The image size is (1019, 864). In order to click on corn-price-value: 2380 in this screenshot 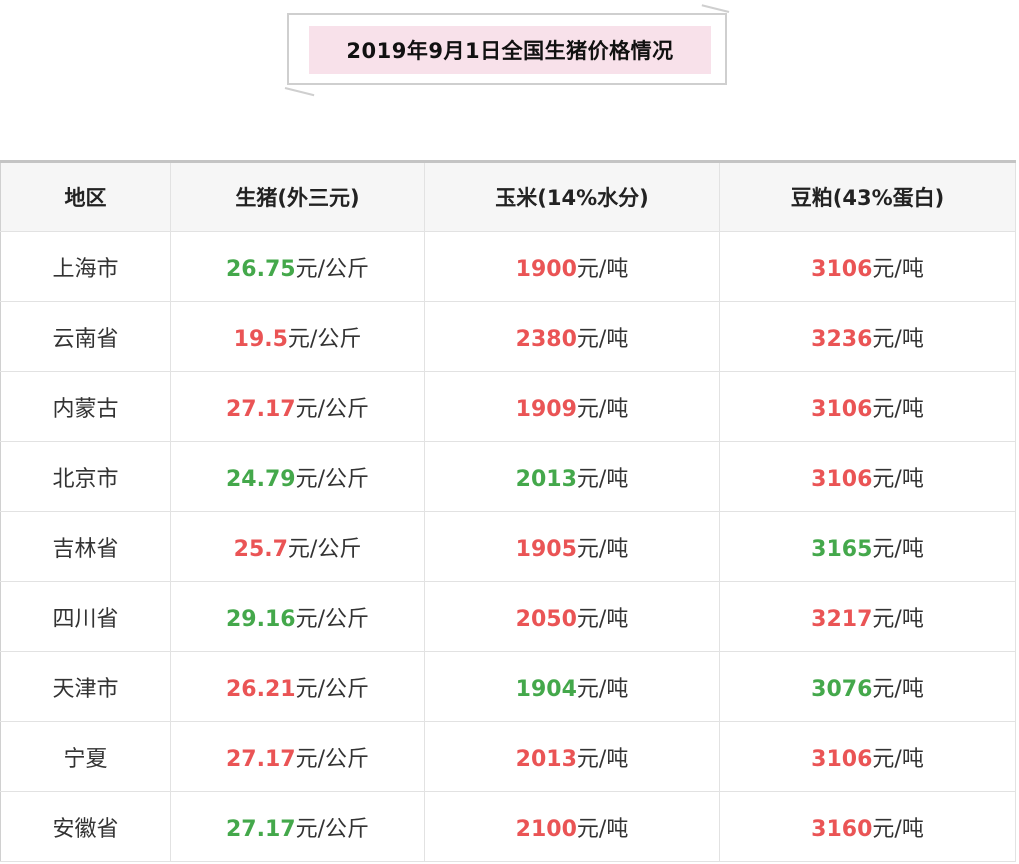, I will do `click(546, 339)`.